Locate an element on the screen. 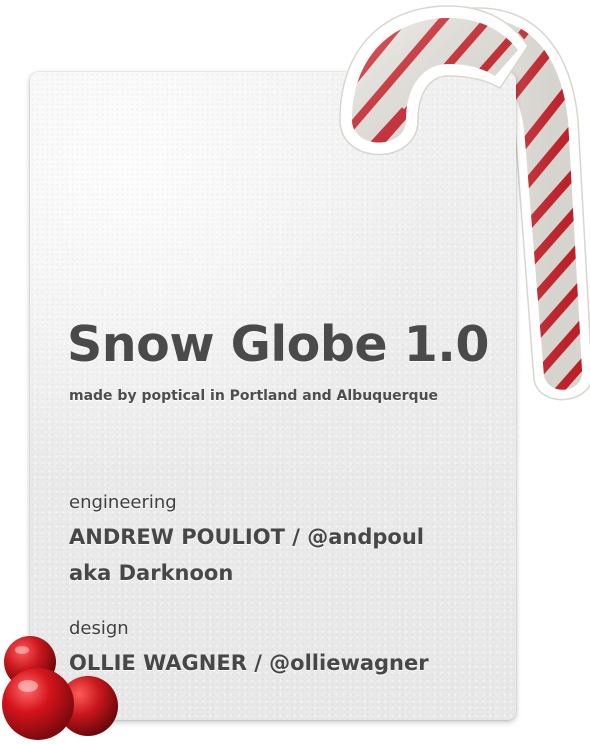 The width and height of the screenshot is (590, 744). design-label: design is located at coordinates (99, 628).